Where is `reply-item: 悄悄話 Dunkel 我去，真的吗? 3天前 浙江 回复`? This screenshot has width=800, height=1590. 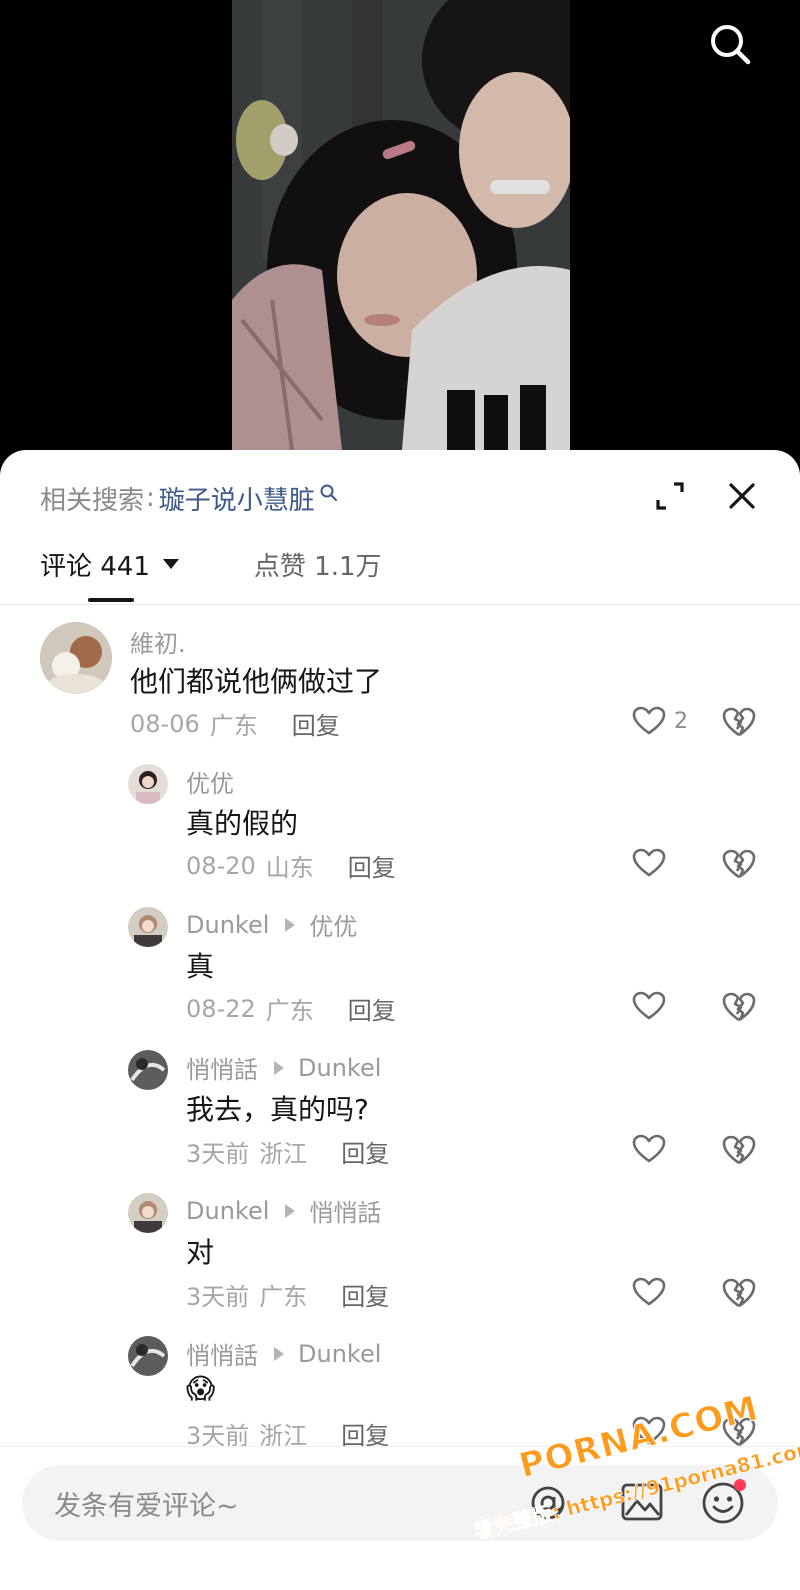 reply-item: 悄悄話 Dunkel 我去，真的吗? 3天前 浙江 回复 is located at coordinates (400, 1105).